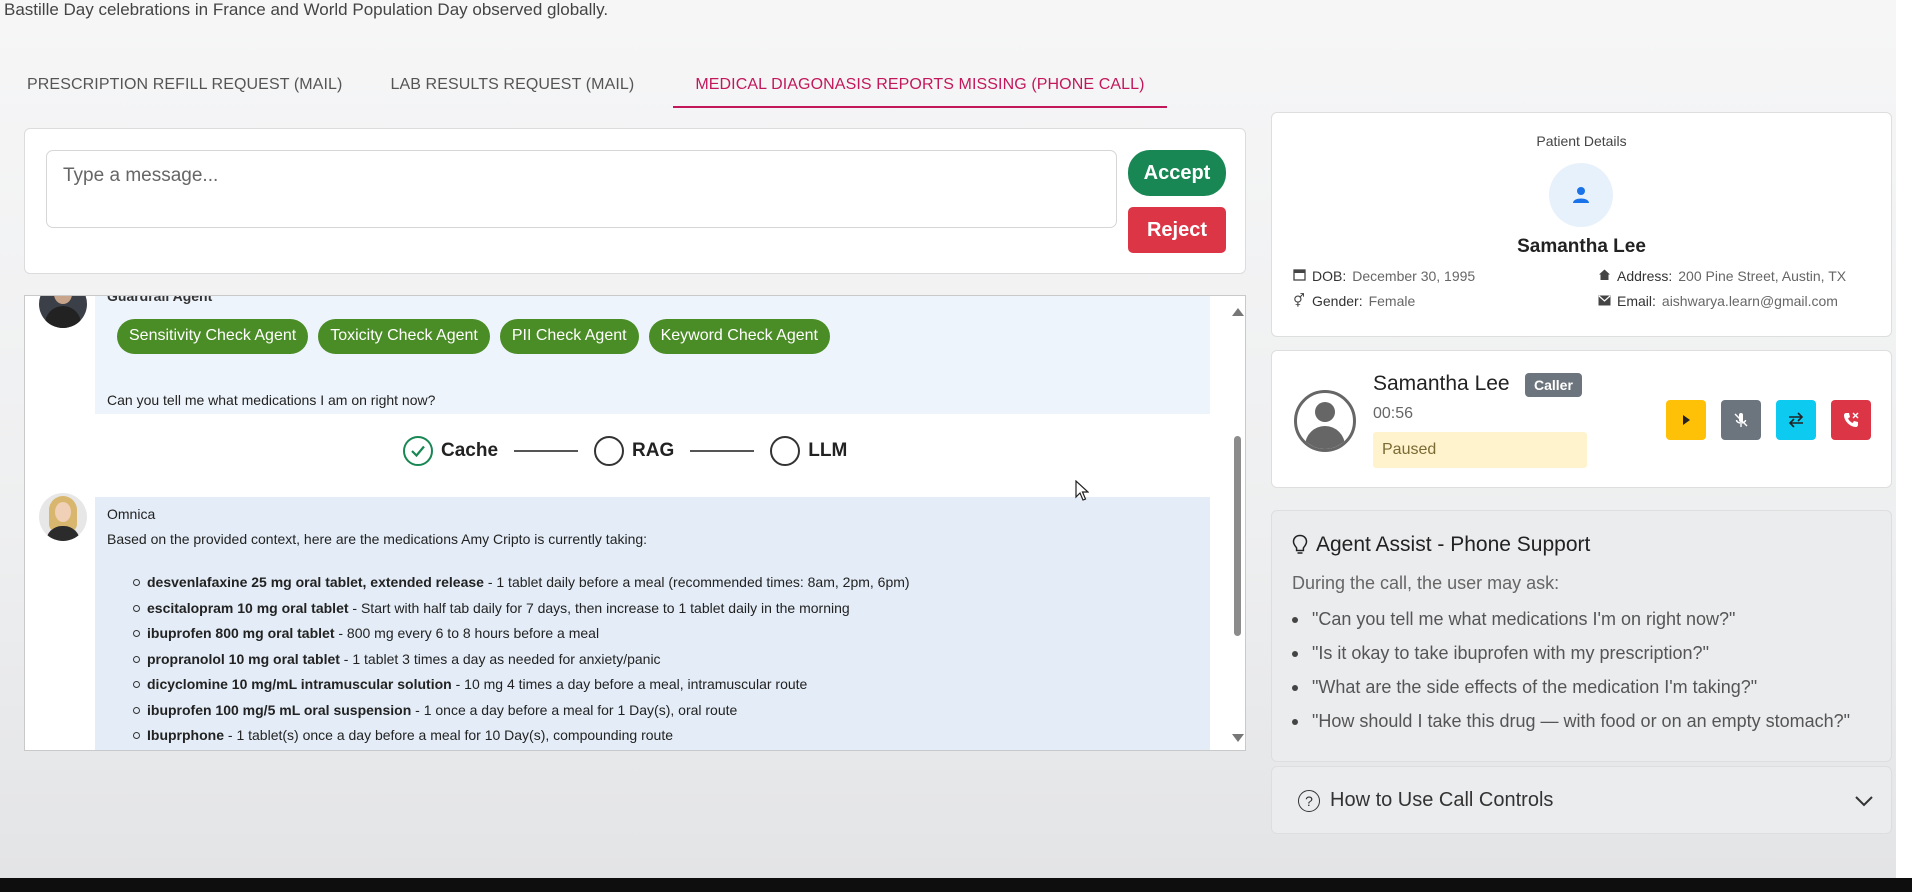 This screenshot has width=1912, height=892. Describe the element at coordinates (1309, 800) in the screenshot. I see `question-circle-icon: ?` at that location.